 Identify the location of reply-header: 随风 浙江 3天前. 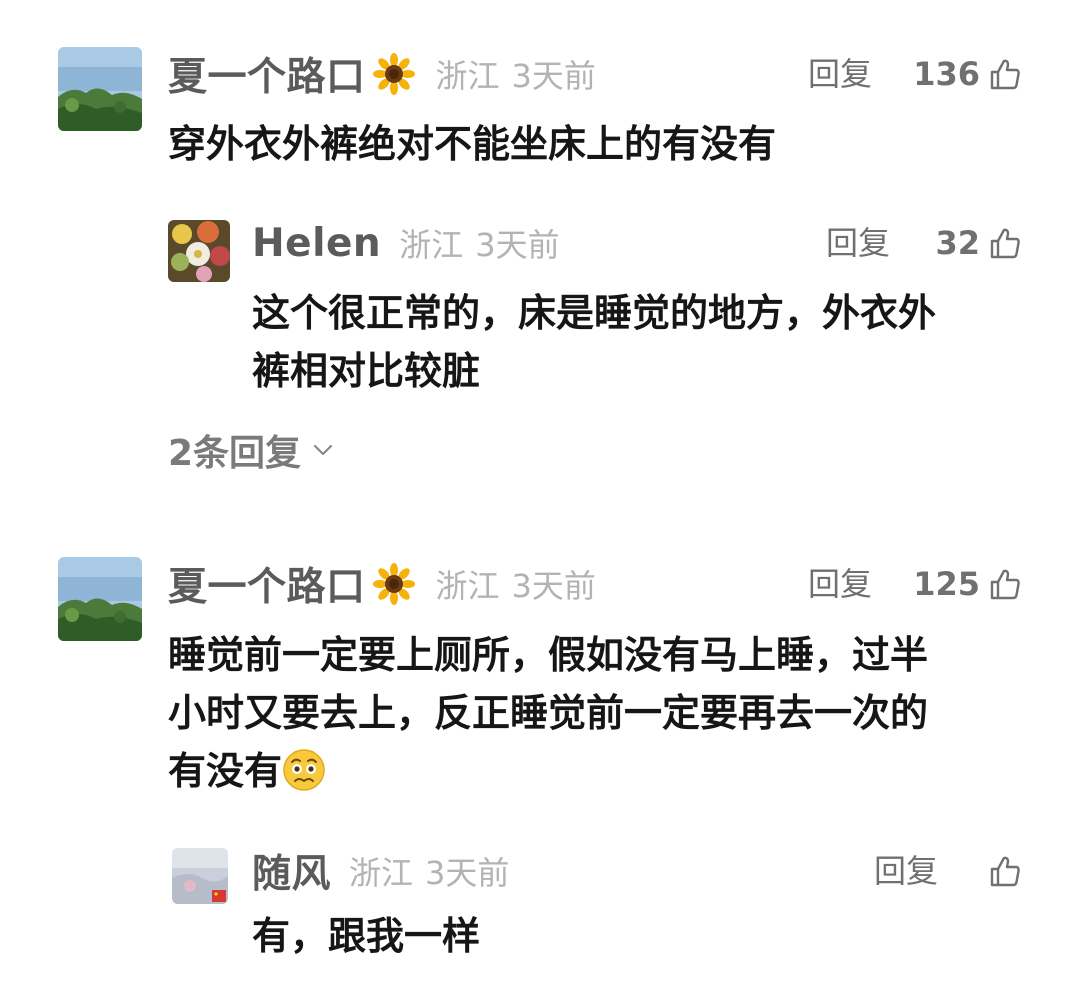
(380, 871).